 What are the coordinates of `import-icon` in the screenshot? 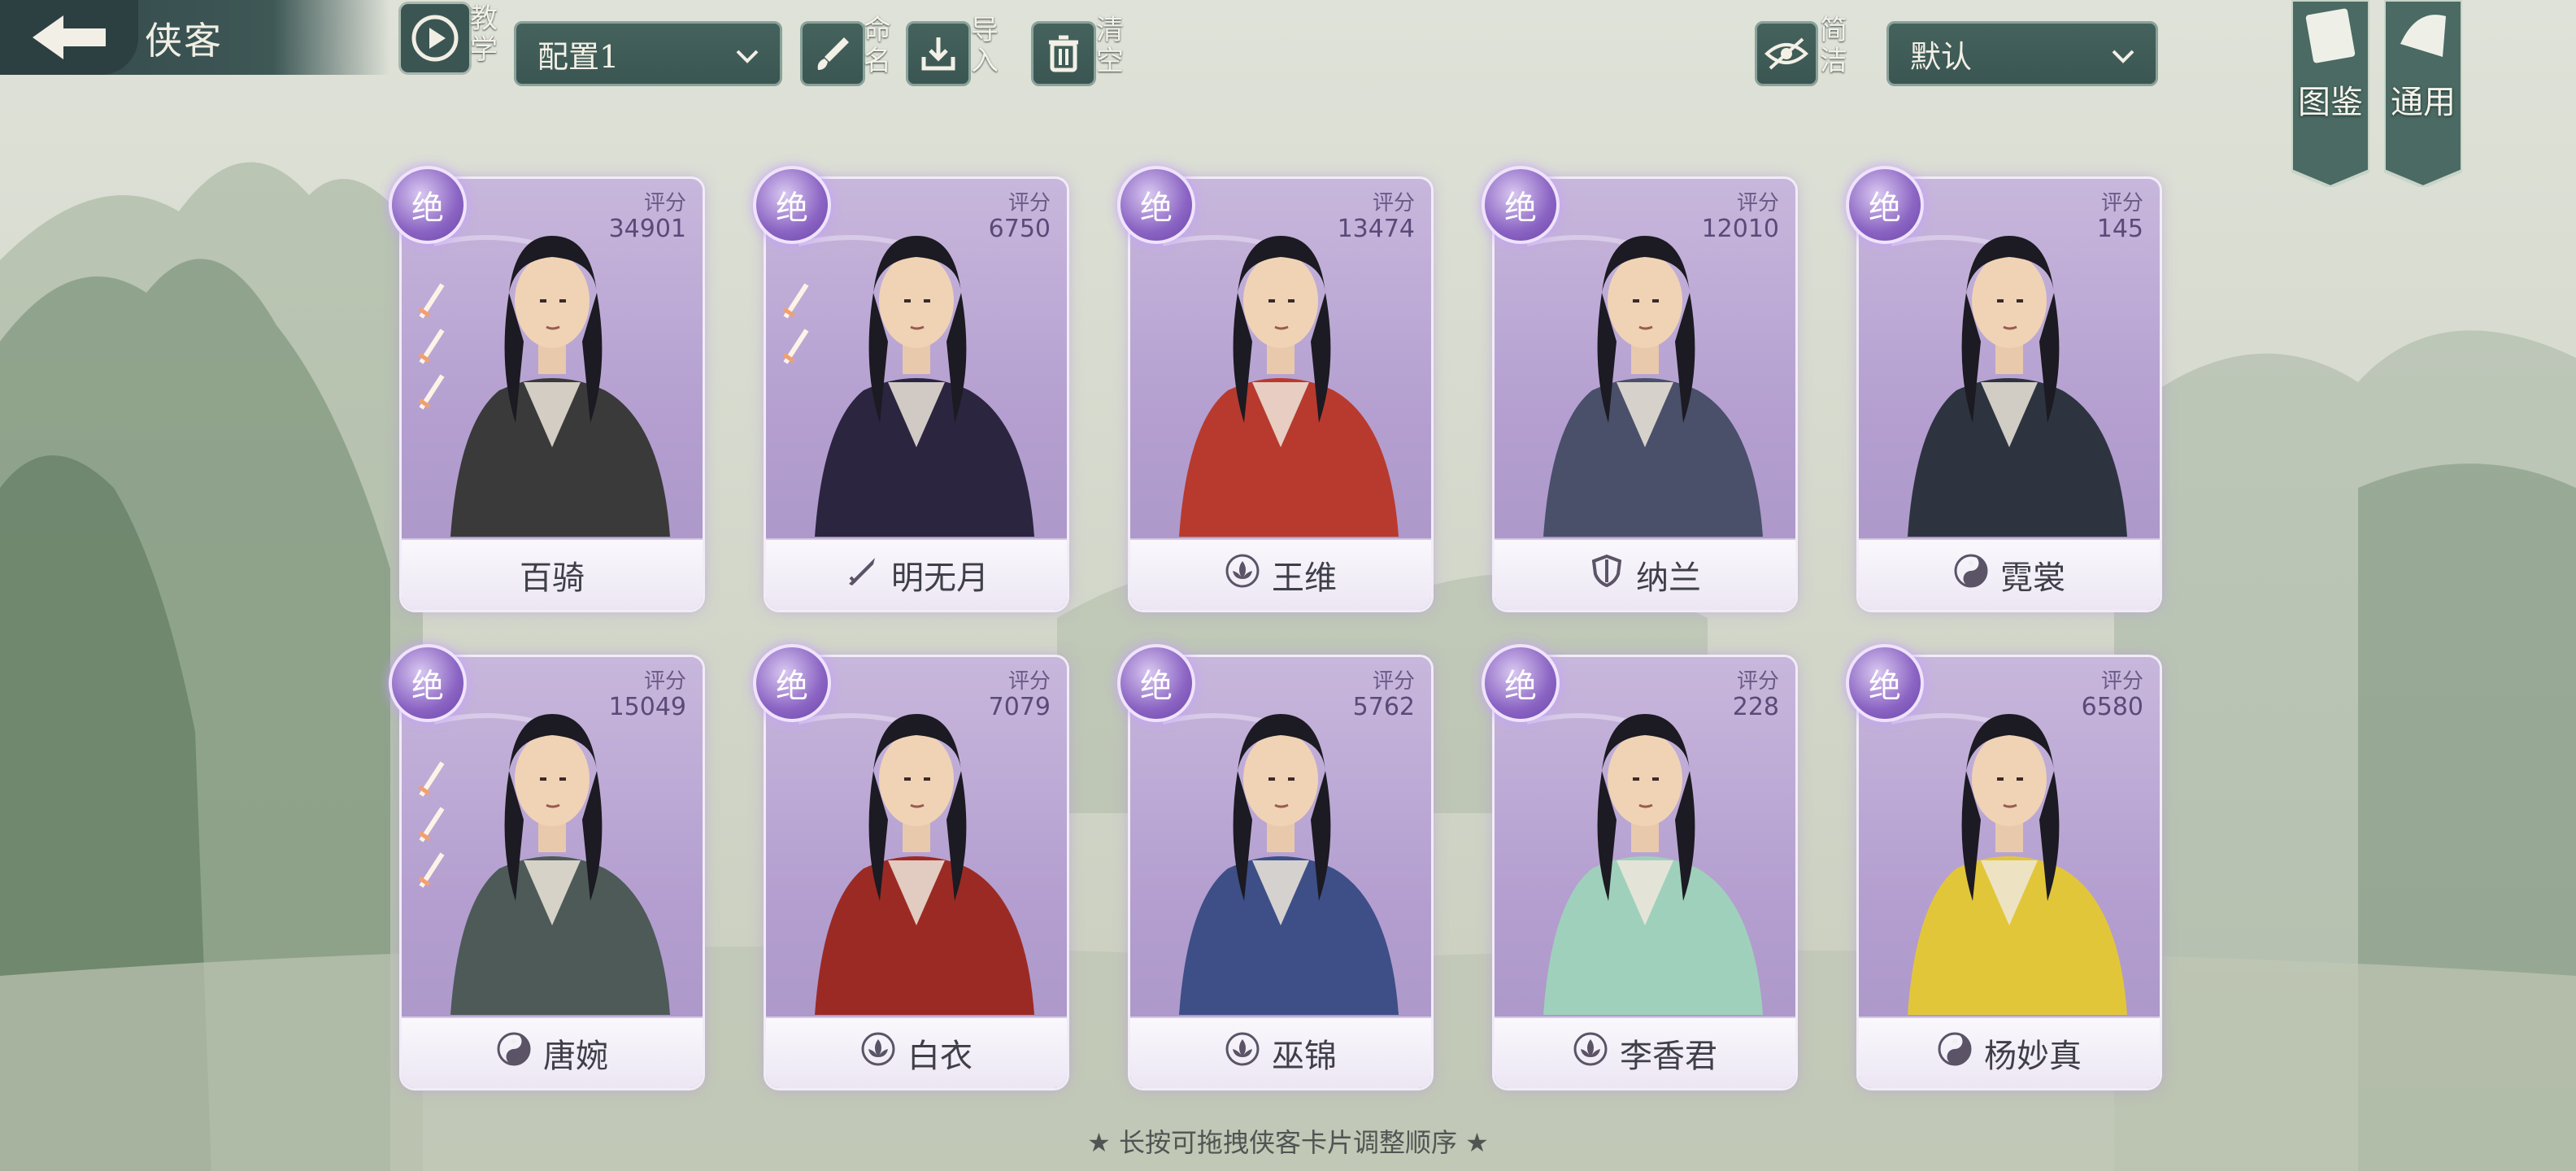 It's located at (938, 54).